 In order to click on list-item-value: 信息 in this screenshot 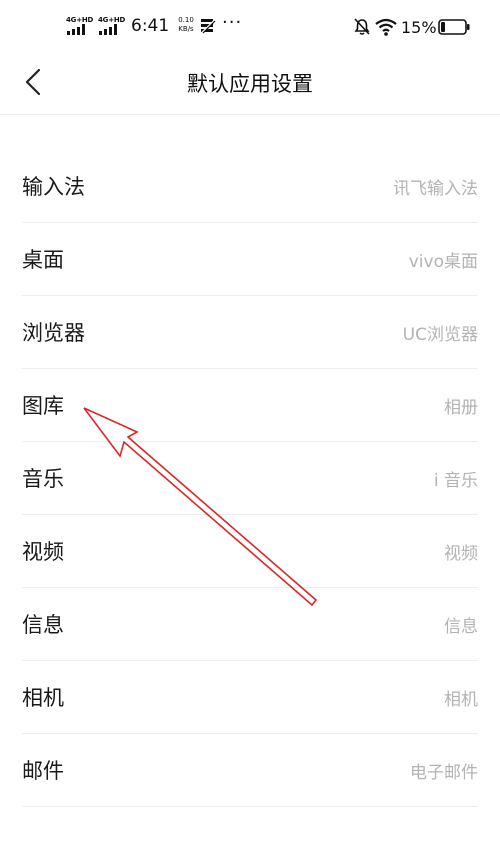, I will do `click(461, 627)`.